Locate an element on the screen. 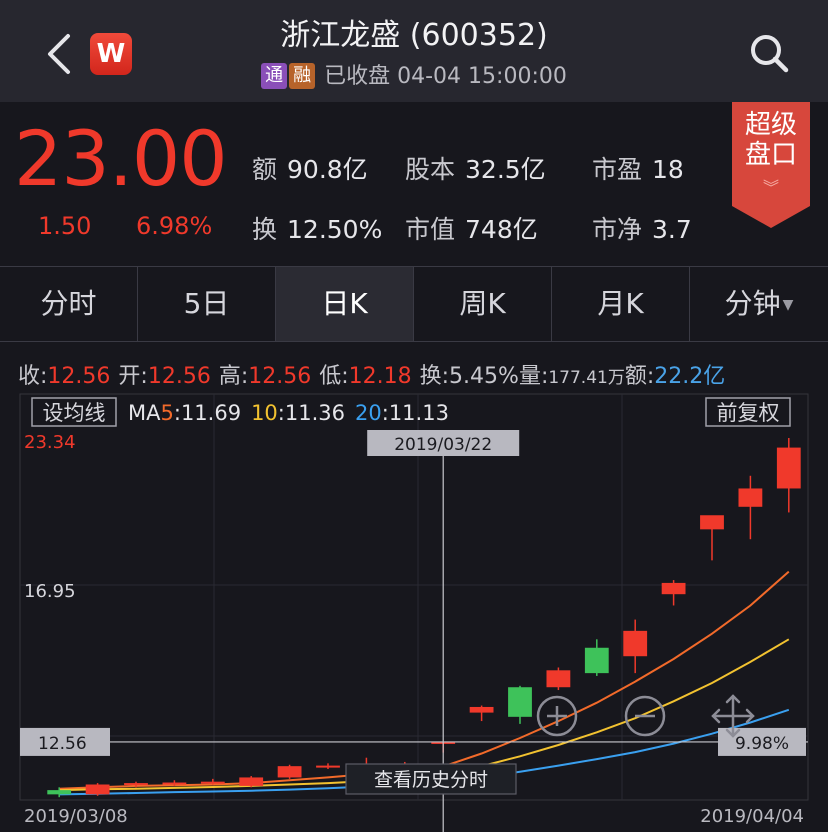 Image resolution: width=828 pixels, height=832 pixels. tab-minute-label: 分钟 is located at coordinates (752, 303).